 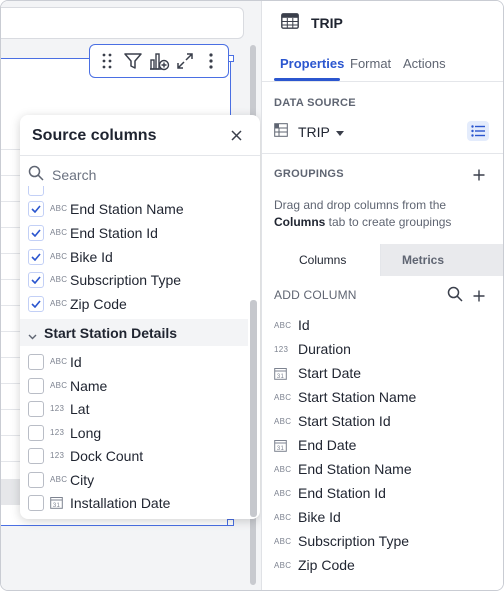 What do you see at coordinates (385, 349) in the screenshot?
I see `column-item: 123 Duration` at bounding box center [385, 349].